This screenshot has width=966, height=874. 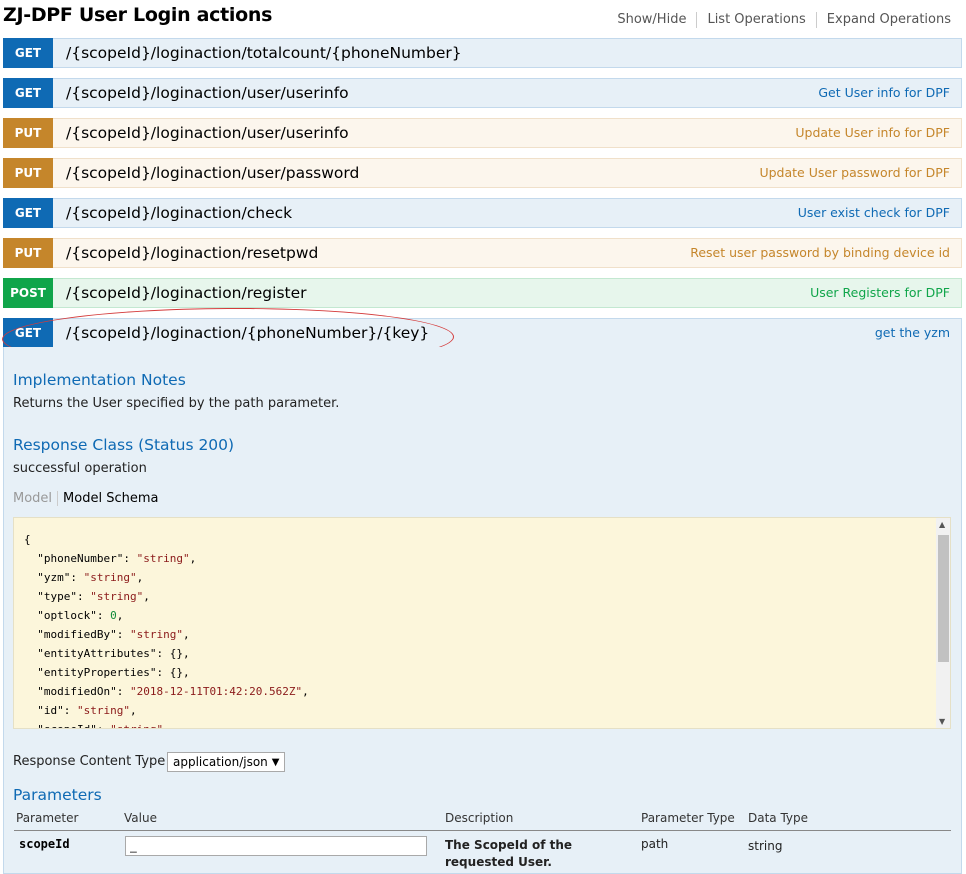 I want to click on operation-path: /{scopeId}/loginaction/user/password, so click(x=212, y=173).